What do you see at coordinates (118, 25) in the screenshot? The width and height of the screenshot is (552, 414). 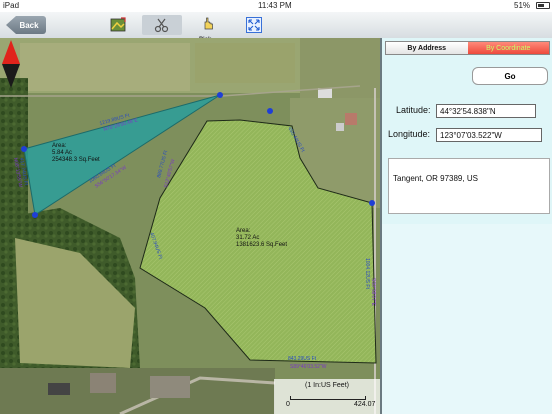 I see `map-layer-icon` at bounding box center [118, 25].